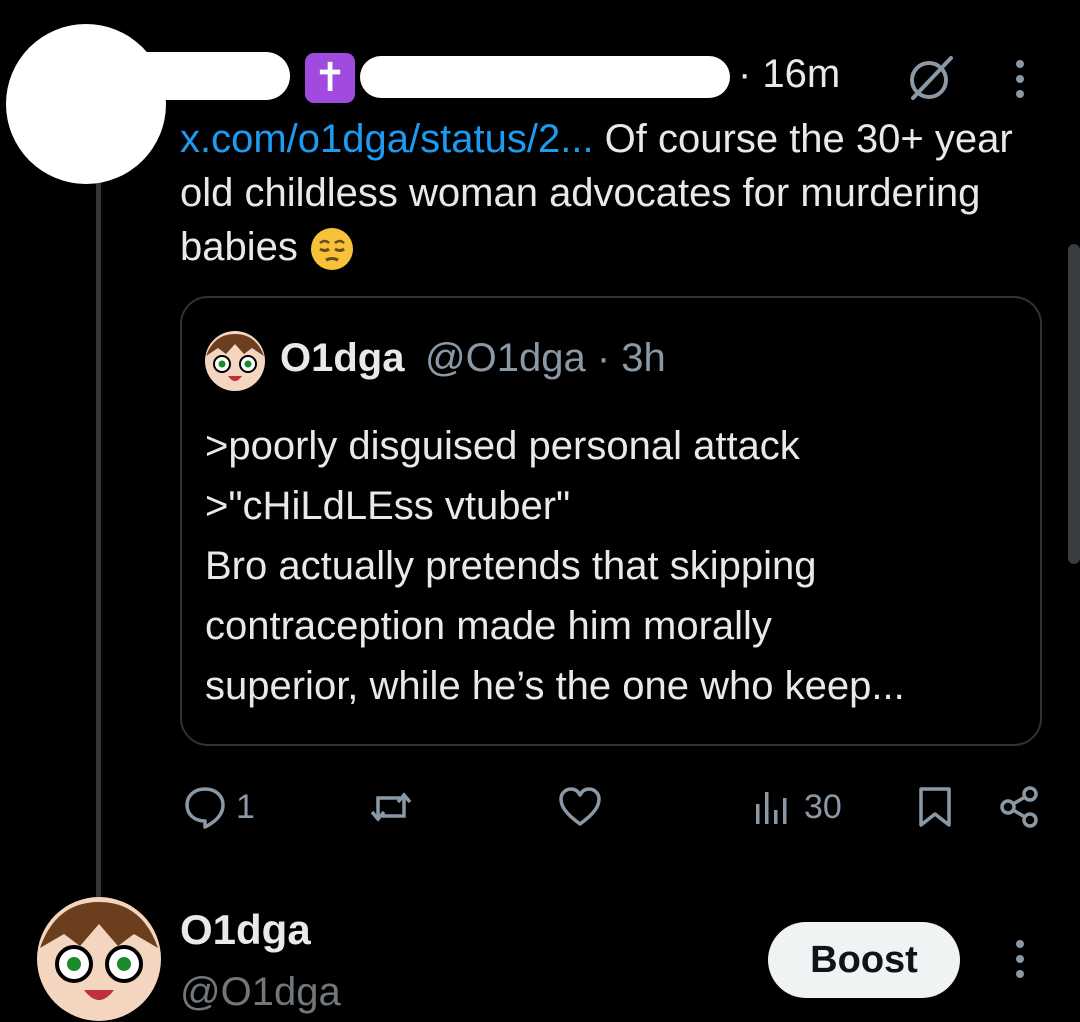 The width and height of the screenshot is (1080, 1022). I want to click on bookmark-icon, so click(935, 807).